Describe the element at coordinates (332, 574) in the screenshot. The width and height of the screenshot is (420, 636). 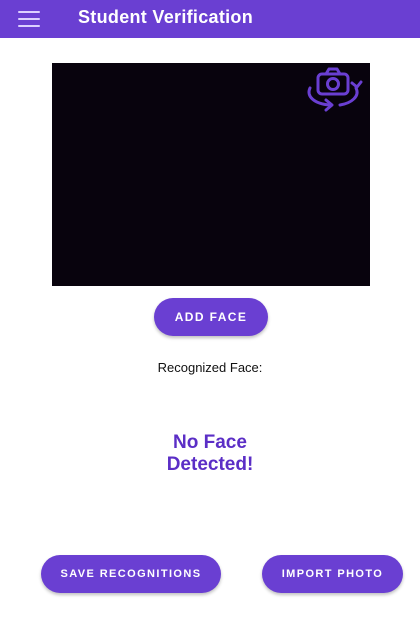
I see `import-photo-button: IMPORT PHOTO` at that location.